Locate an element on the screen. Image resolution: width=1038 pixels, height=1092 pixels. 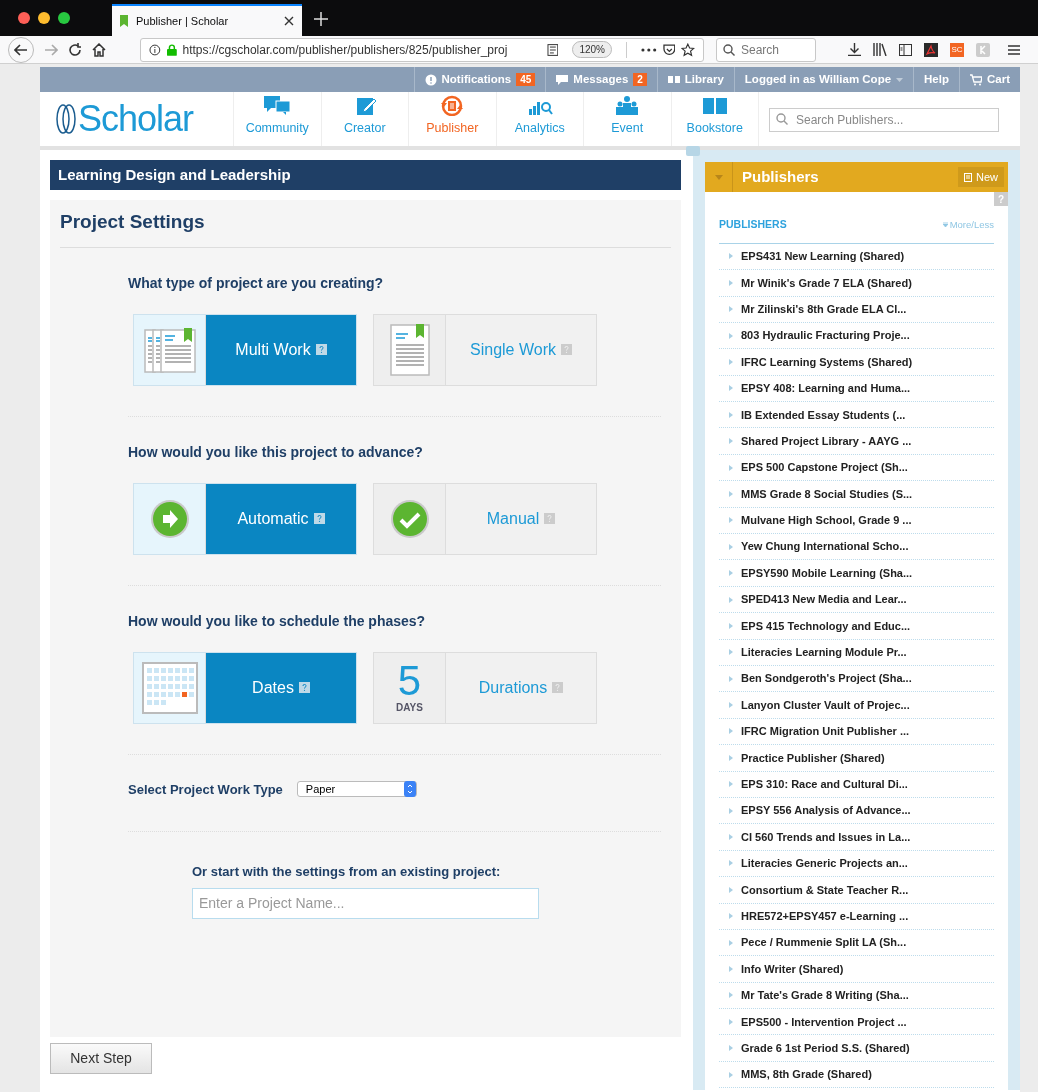
documents-icon is located at coordinates (169, 349).